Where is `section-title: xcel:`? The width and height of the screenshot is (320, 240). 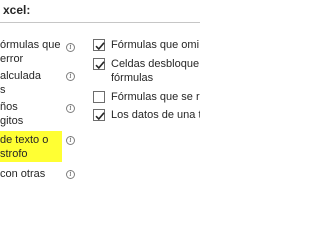 section-title: xcel: is located at coordinates (17, 10).